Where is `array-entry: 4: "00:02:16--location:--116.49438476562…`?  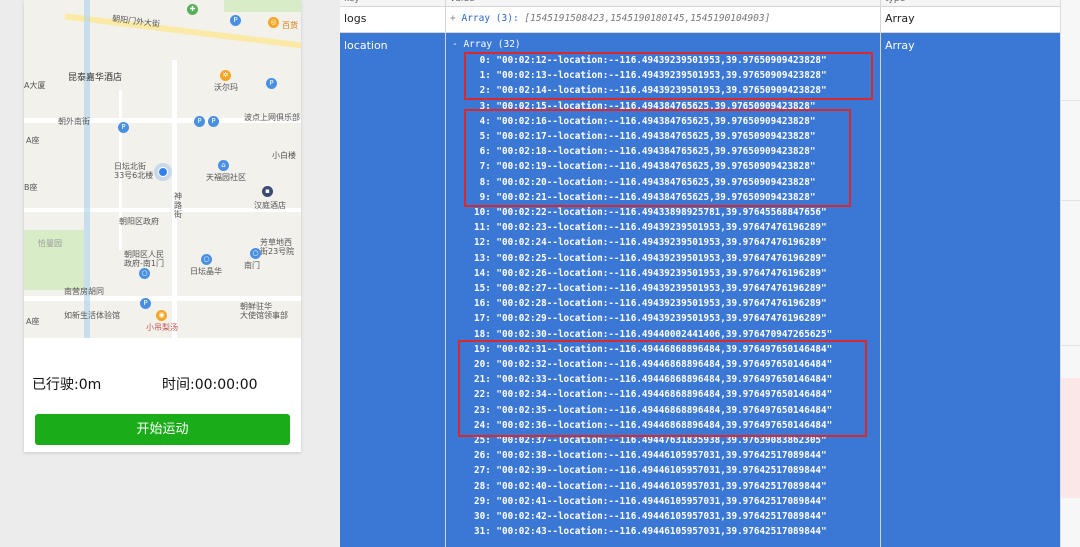
array-entry: 4: "00:02:16--location:--116.49438476562… is located at coordinates (645, 121).